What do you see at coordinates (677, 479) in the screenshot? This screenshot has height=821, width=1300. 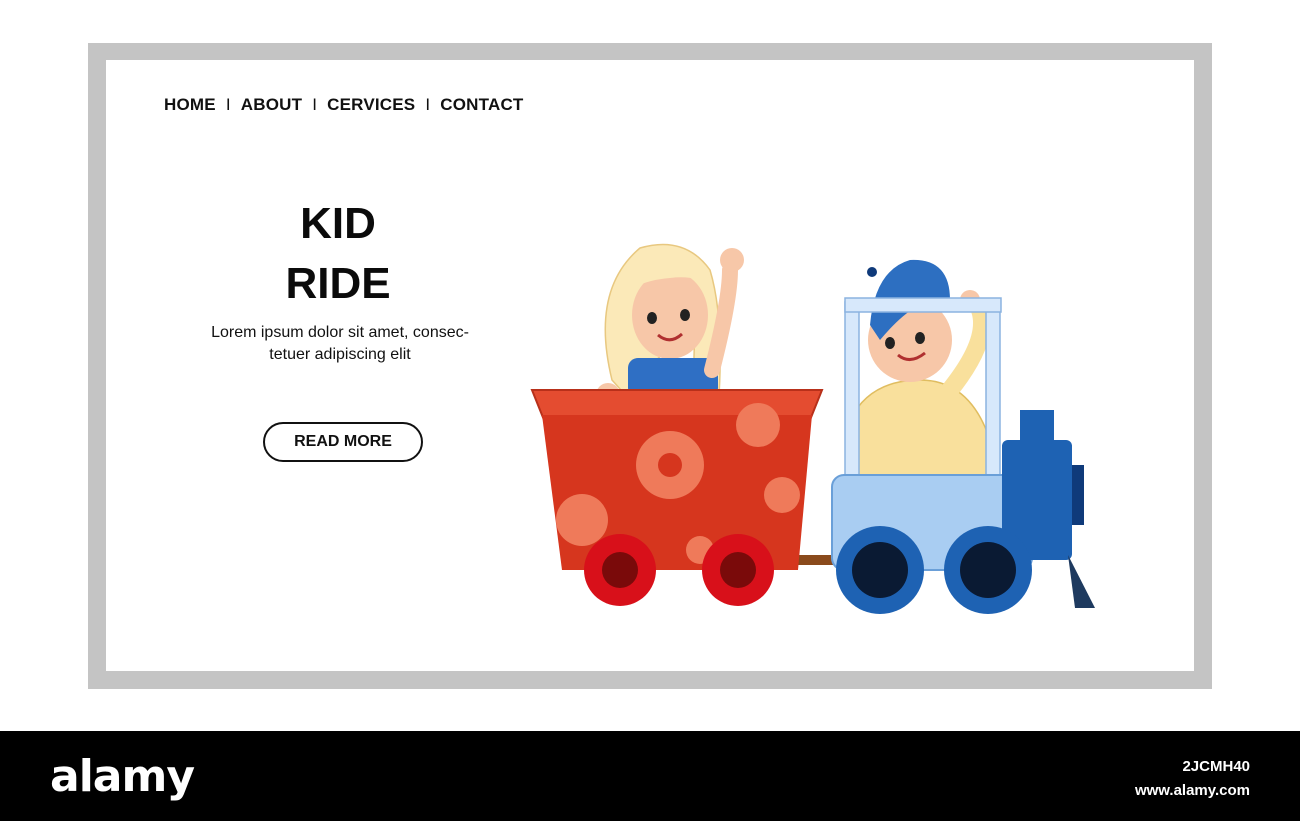 I see `wagon` at bounding box center [677, 479].